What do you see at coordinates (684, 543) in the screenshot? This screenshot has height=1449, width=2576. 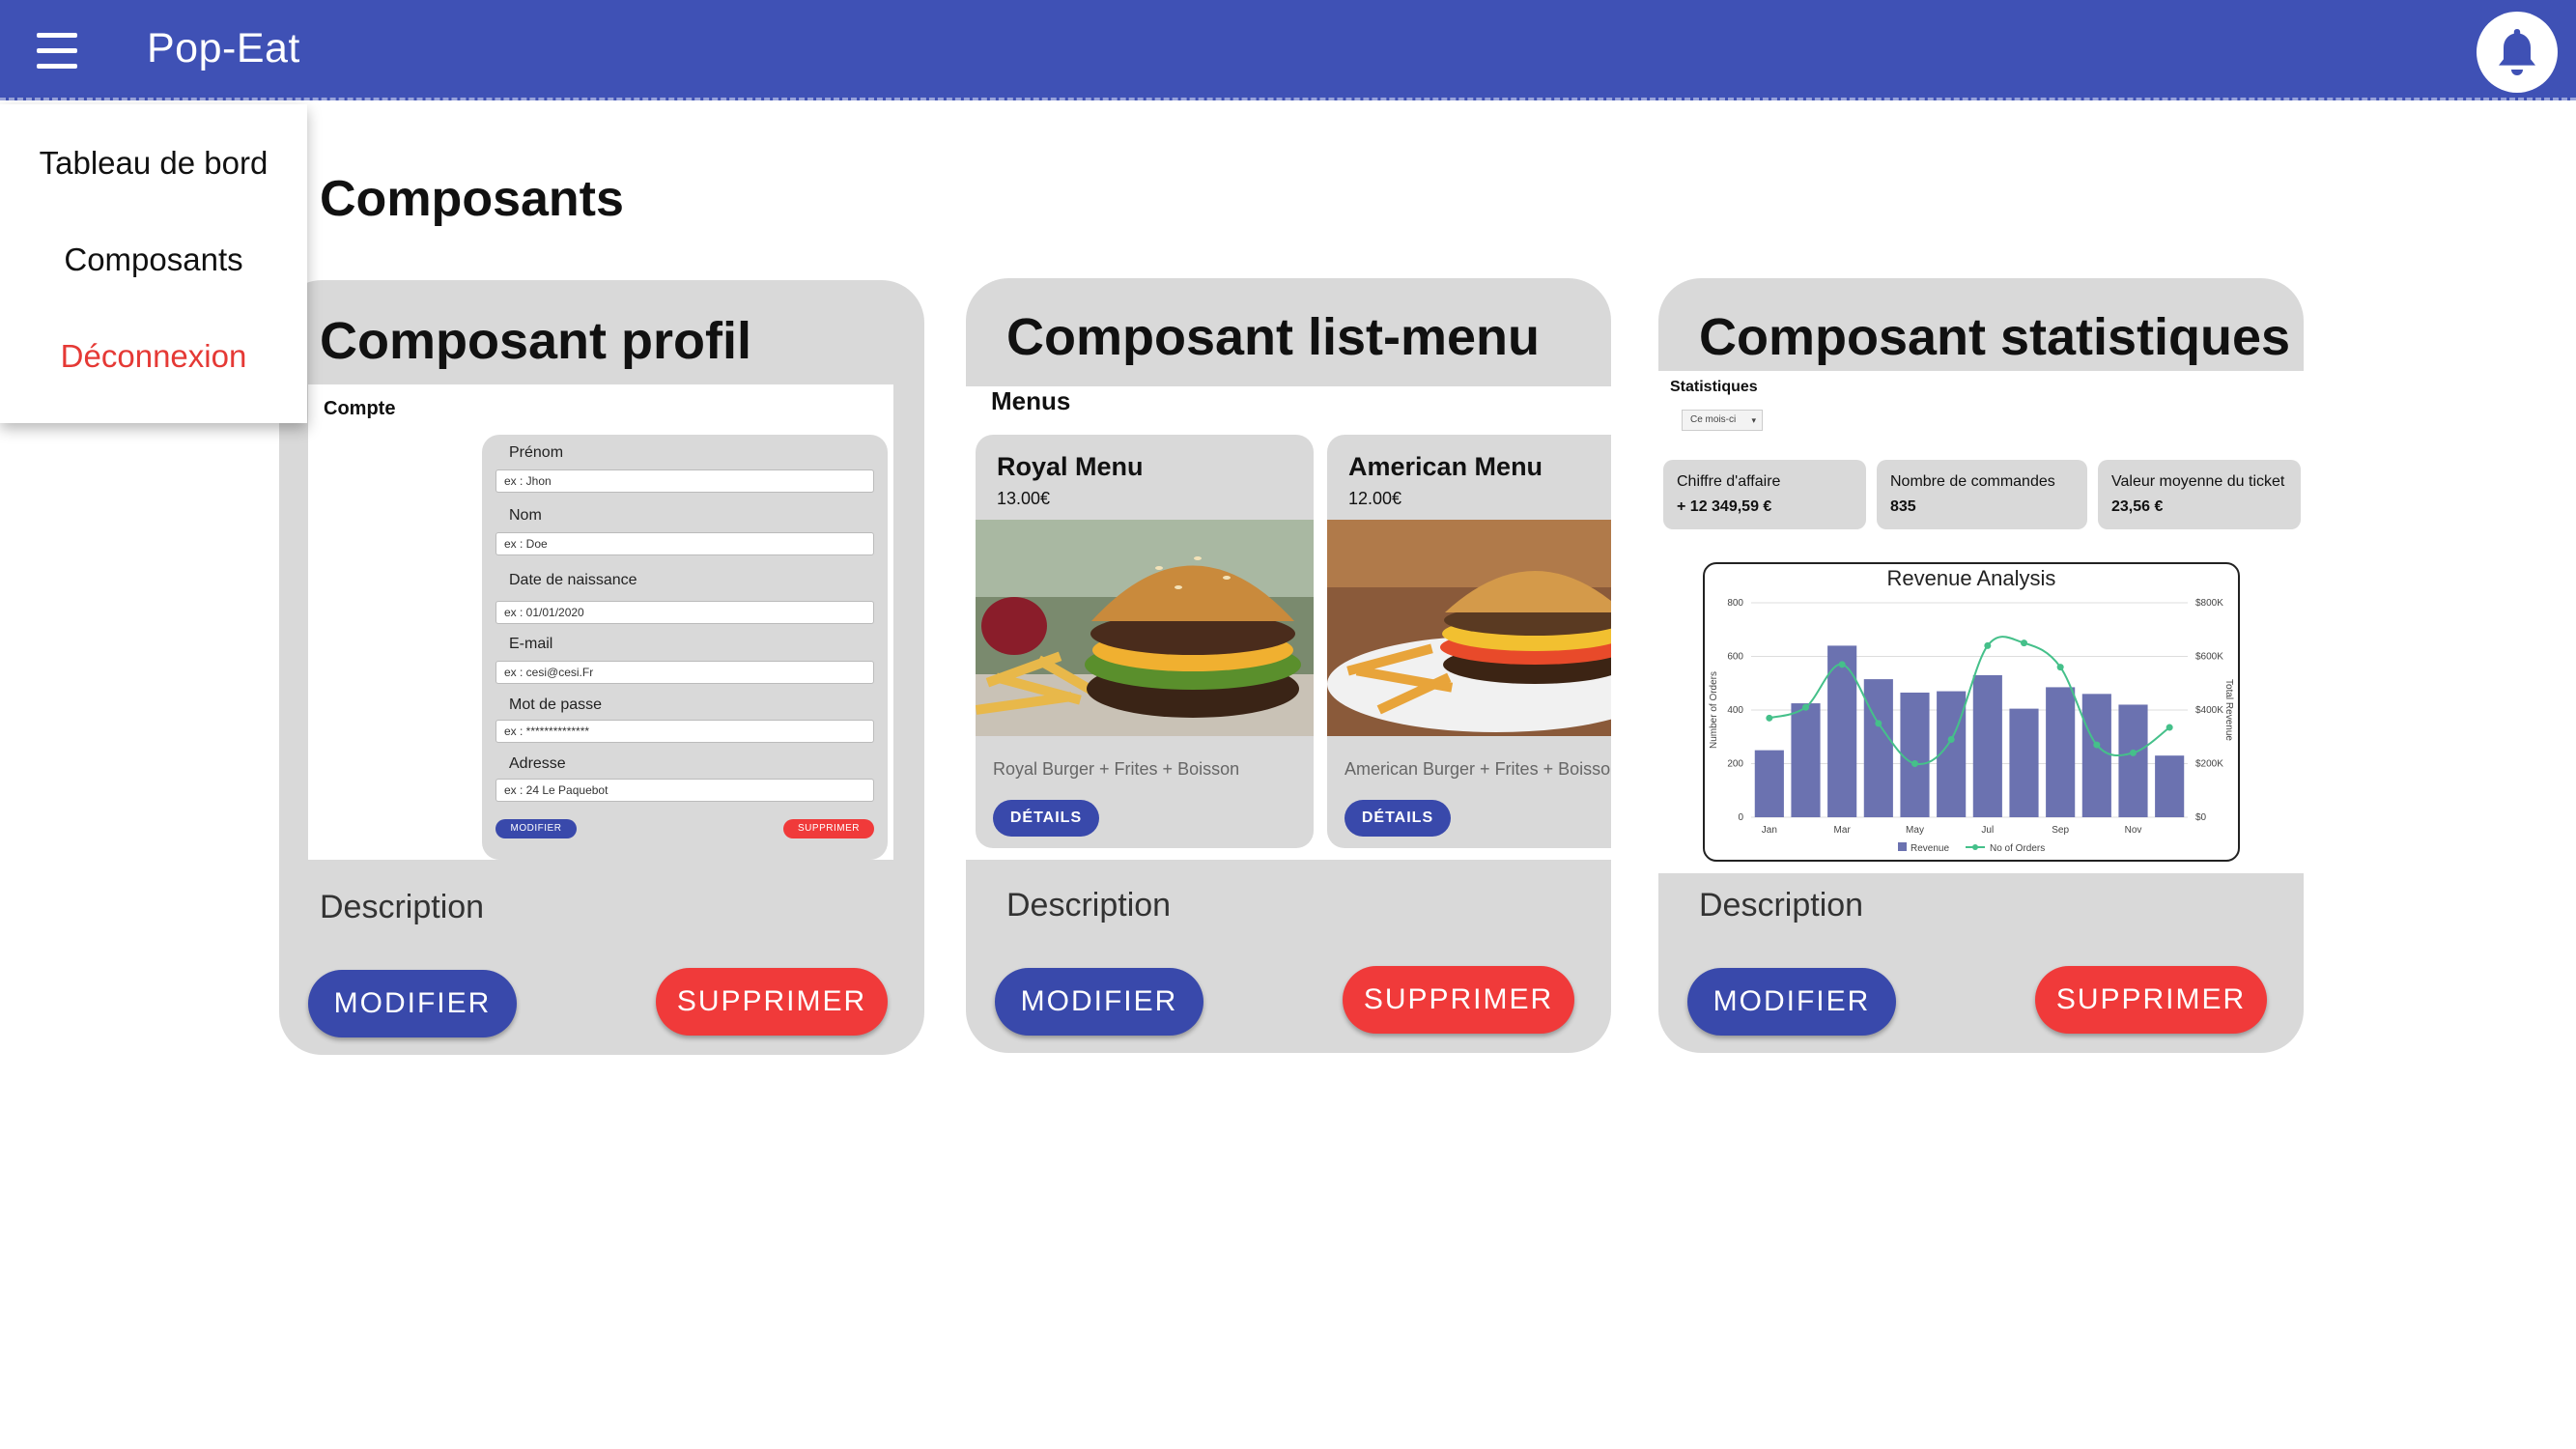 I see `lastname-field: ex : Doe` at bounding box center [684, 543].